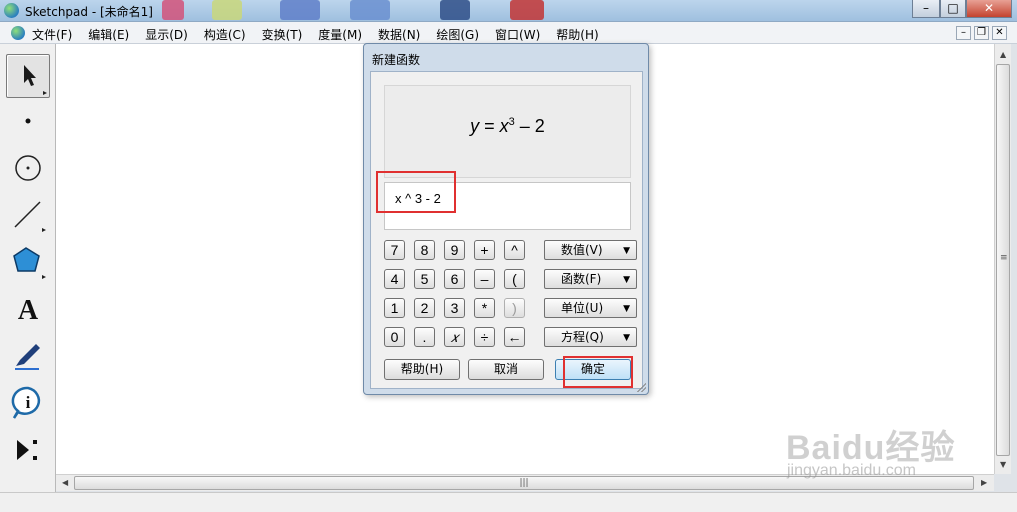 The image size is (1017, 512). I want to click on key-plus: +, so click(484, 250).